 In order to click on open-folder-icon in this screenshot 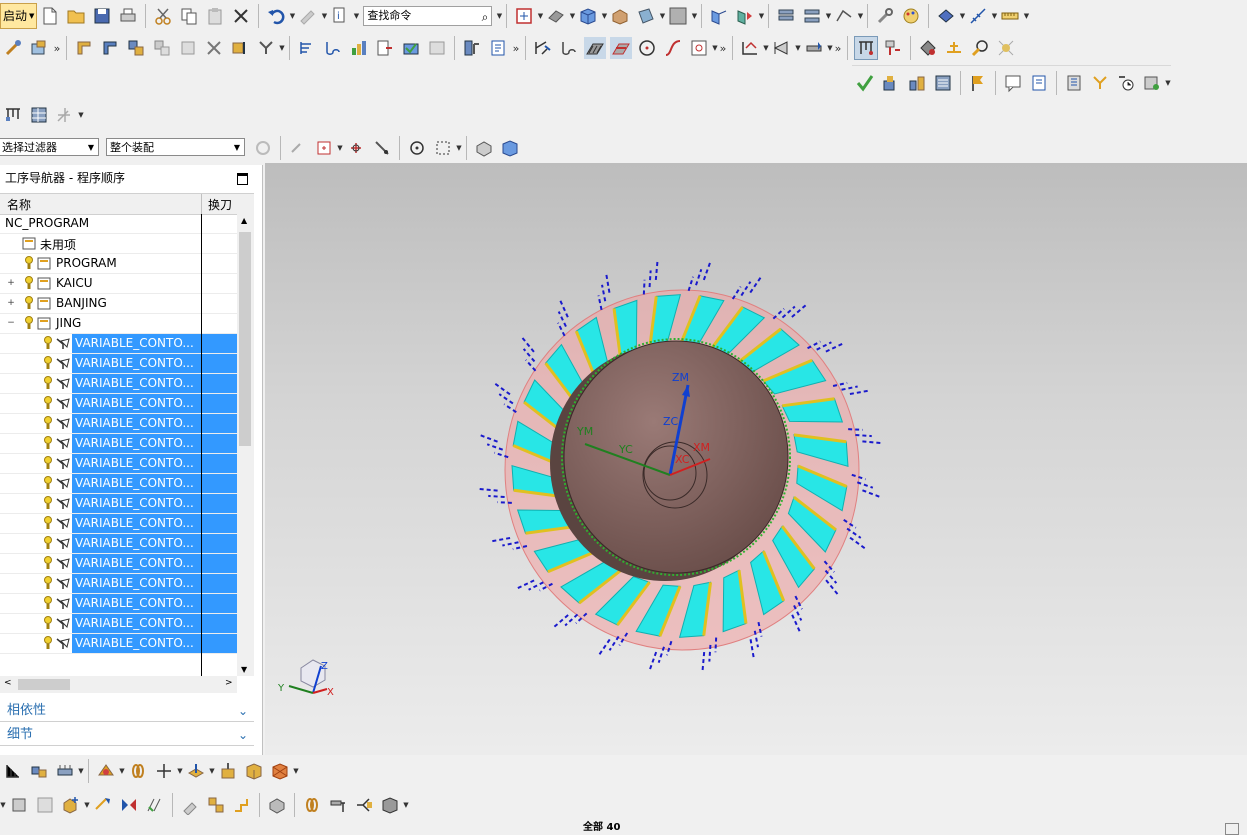, I will do `click(76, 16)`.